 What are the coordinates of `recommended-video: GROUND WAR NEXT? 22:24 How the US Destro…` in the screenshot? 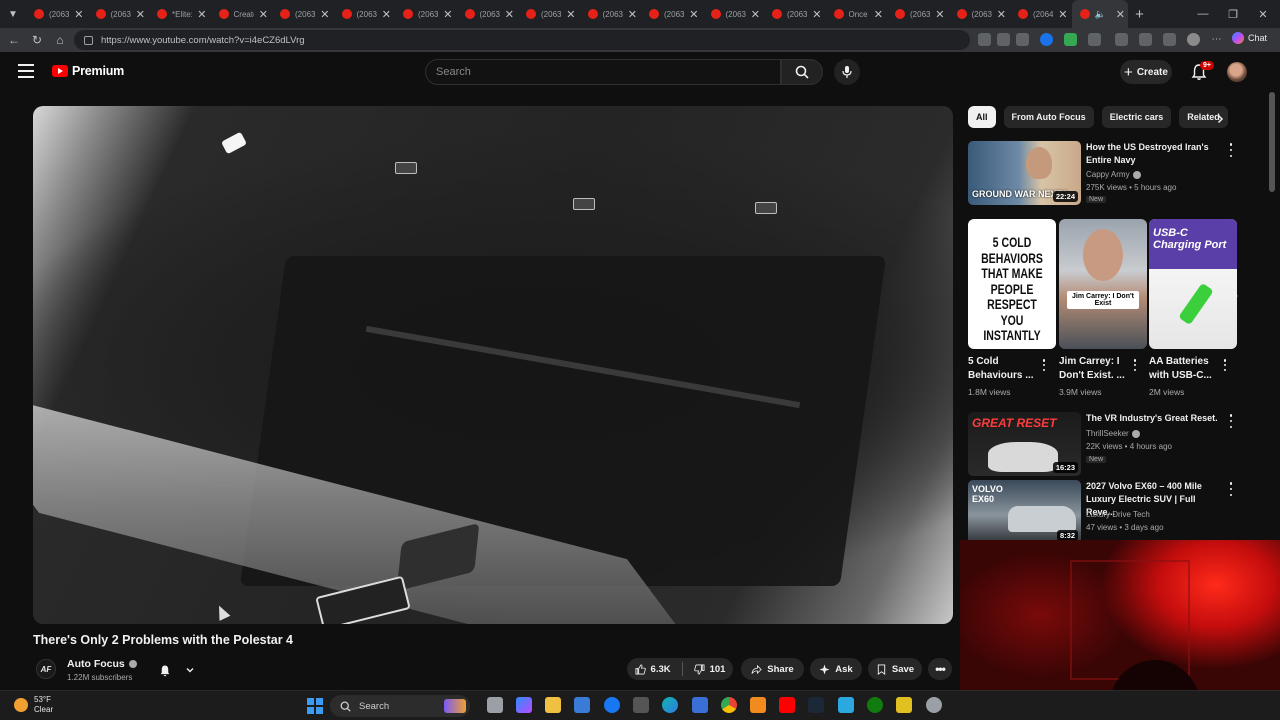 It's located at (1113, 173).